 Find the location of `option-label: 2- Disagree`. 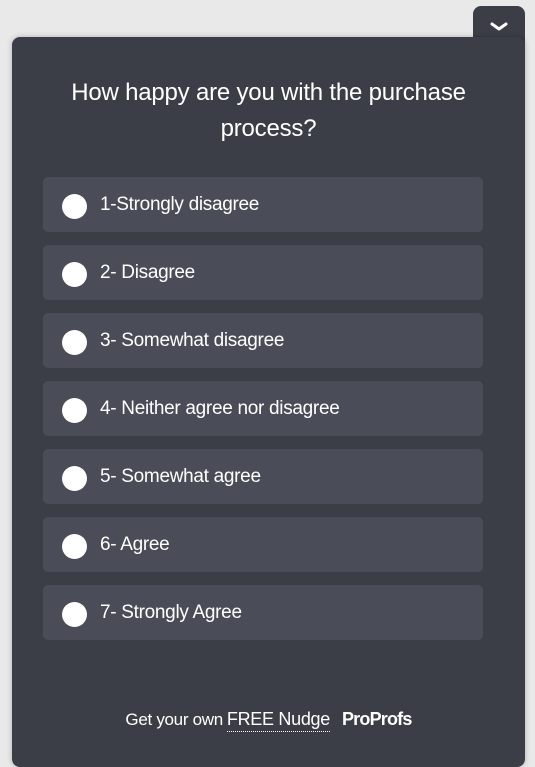

option-label: 2- Disagree is located at coordinates (147, 272).